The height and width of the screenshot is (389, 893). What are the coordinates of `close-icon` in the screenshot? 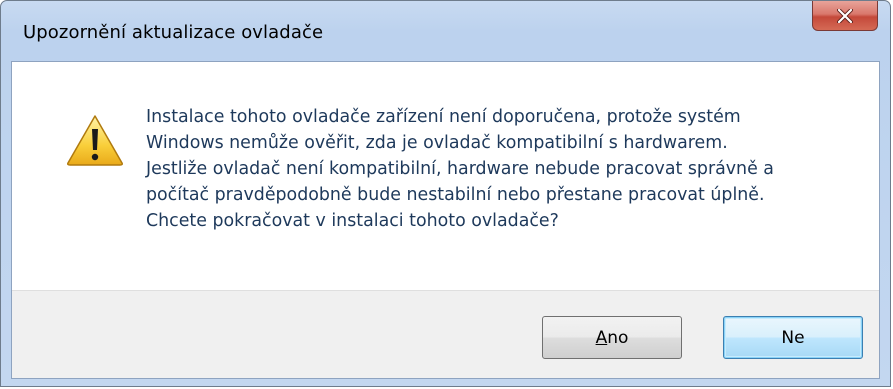 It's located at (845, 15).